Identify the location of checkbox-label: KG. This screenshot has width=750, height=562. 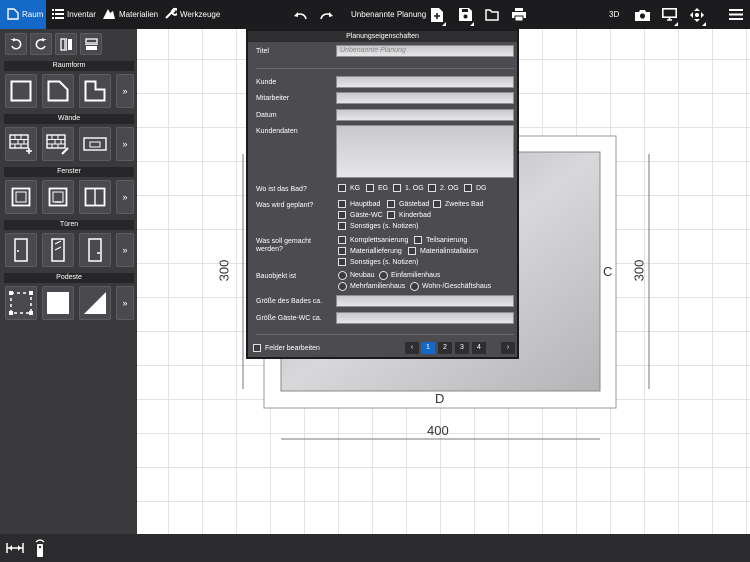
(355, 188).